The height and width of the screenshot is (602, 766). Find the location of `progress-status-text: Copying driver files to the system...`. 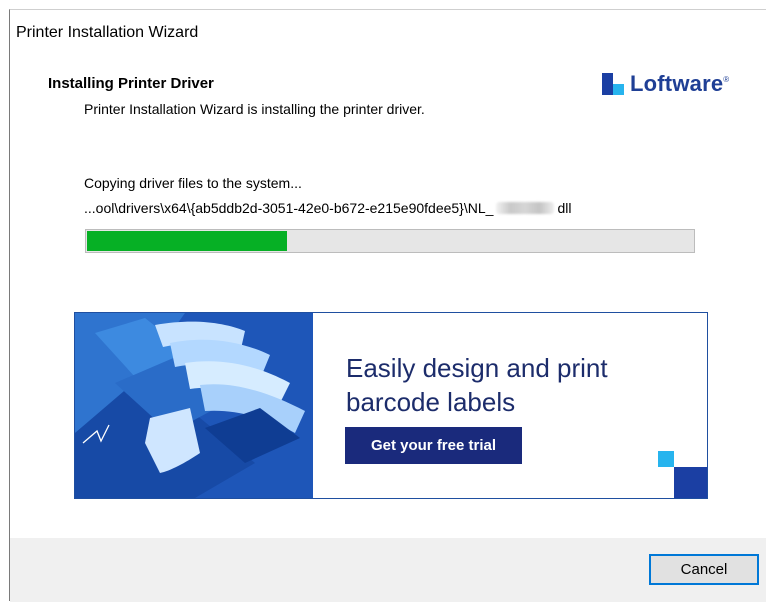

progress-status-text: Copying driver files to the system... is located at coordinates (193, 183).